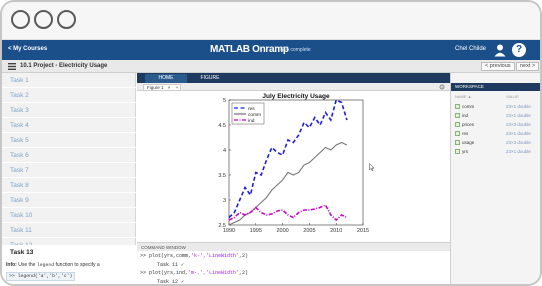 The height and width of the screenshot is (286, 542). Describe the element at coordinates (518, 124) in the screenshot. I see `var-value: 23×3 double` at that location.